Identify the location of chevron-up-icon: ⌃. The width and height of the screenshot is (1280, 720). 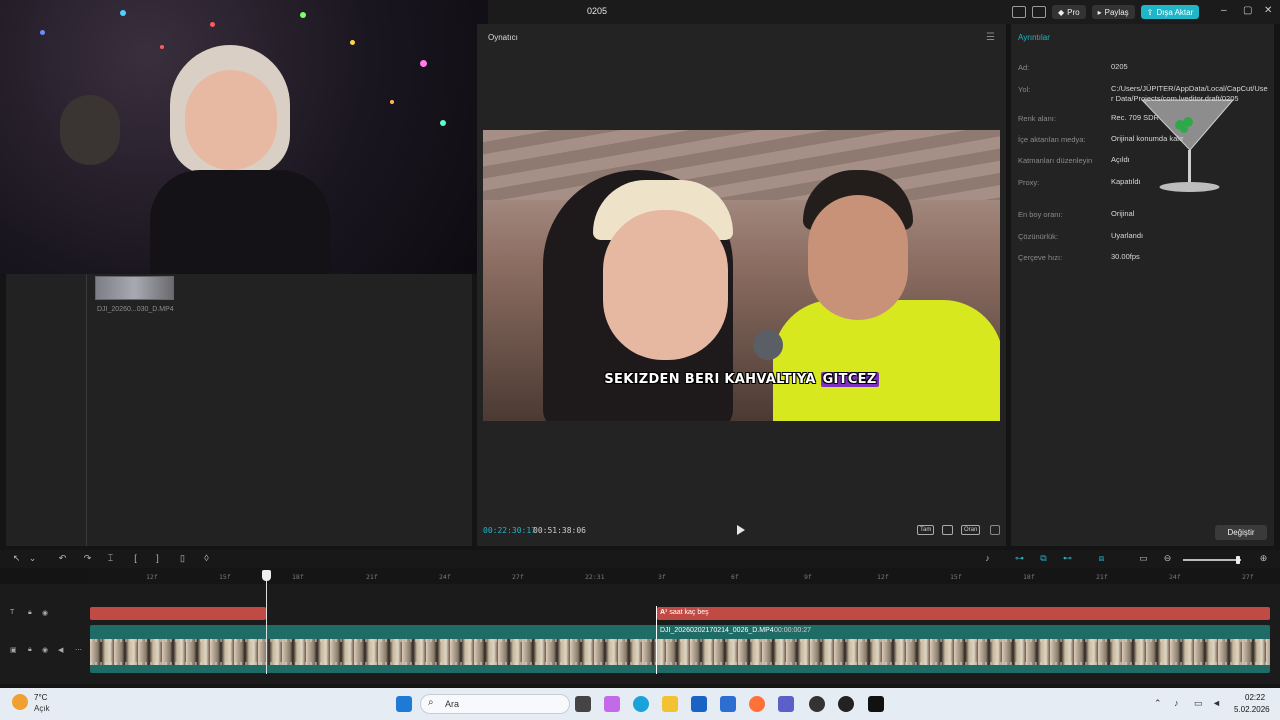
(1158, 703).